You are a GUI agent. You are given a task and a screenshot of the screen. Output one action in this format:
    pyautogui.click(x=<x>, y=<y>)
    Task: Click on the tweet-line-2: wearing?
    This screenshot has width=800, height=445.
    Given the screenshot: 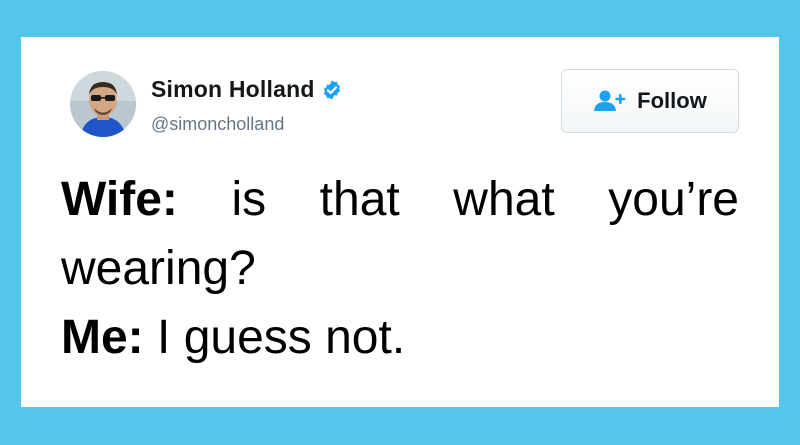 What is the action you would take?
    pyautogui.click(x=400, y=268)
    